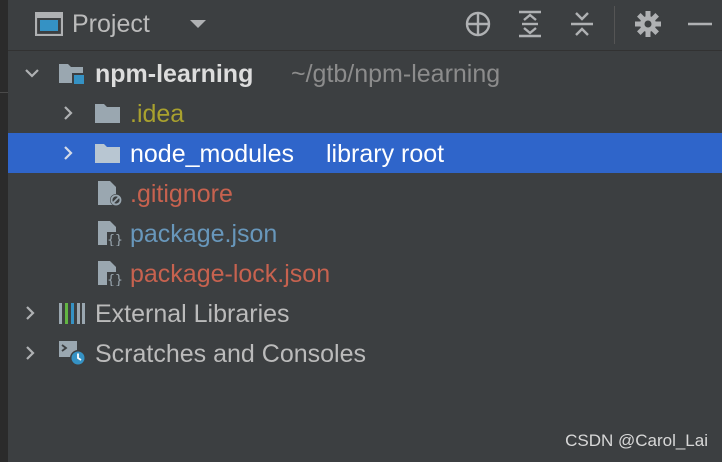  I want to click on locate-icon, so click(478, 24).